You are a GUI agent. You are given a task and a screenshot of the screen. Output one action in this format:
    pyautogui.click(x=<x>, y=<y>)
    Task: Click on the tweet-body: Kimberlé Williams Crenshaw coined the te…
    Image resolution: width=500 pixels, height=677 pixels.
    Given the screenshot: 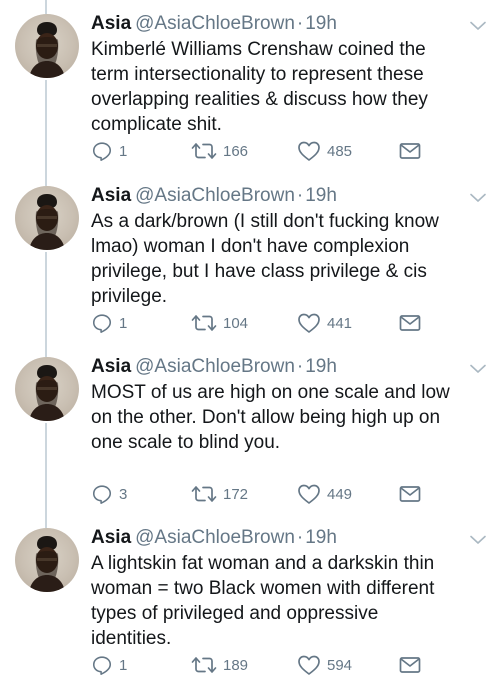 What is the action you would take?
    pyautogui.click(x=259, y=87)
    